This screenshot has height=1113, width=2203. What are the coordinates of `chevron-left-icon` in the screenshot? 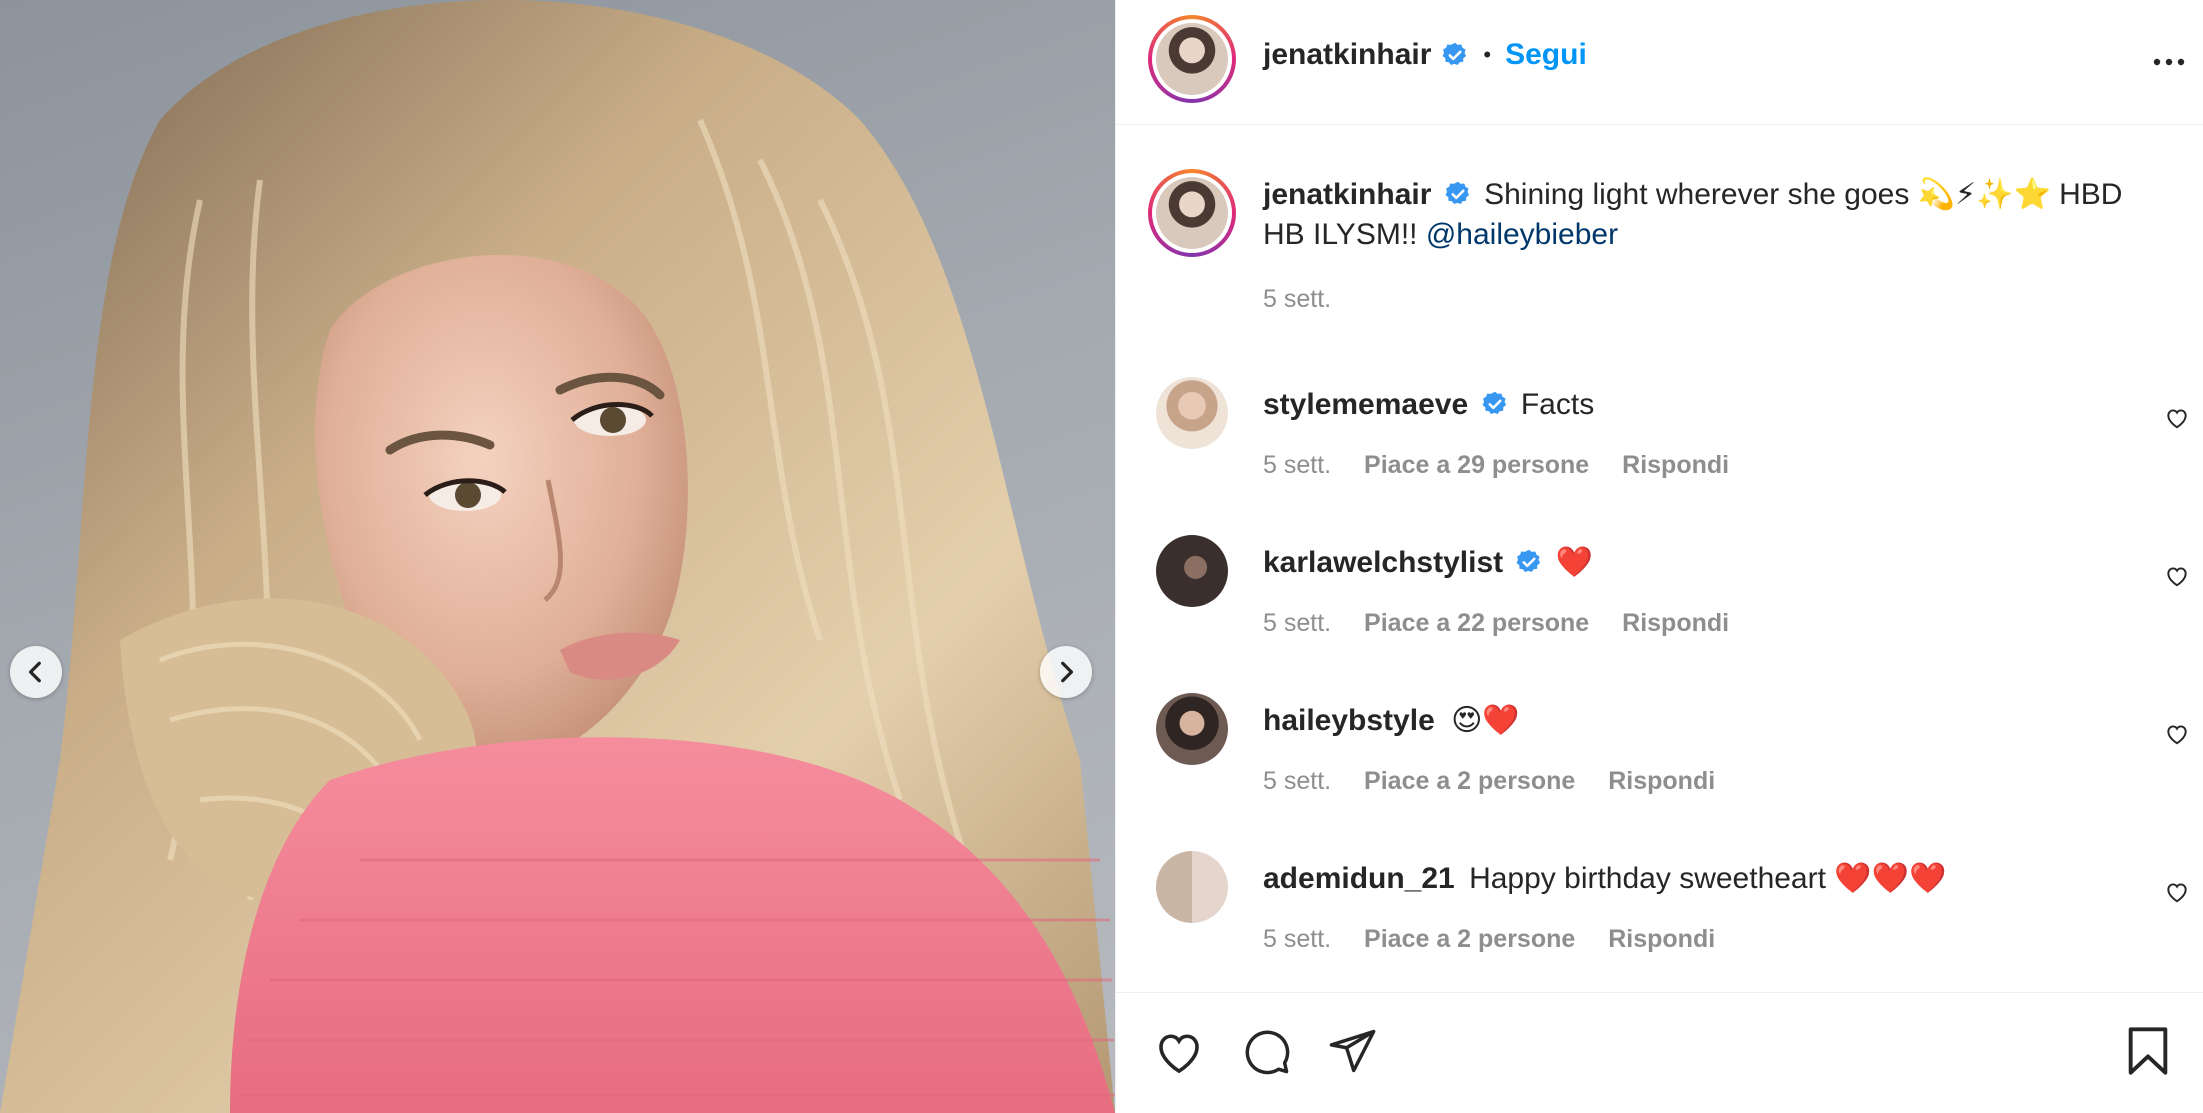 It's located at (34, 672).